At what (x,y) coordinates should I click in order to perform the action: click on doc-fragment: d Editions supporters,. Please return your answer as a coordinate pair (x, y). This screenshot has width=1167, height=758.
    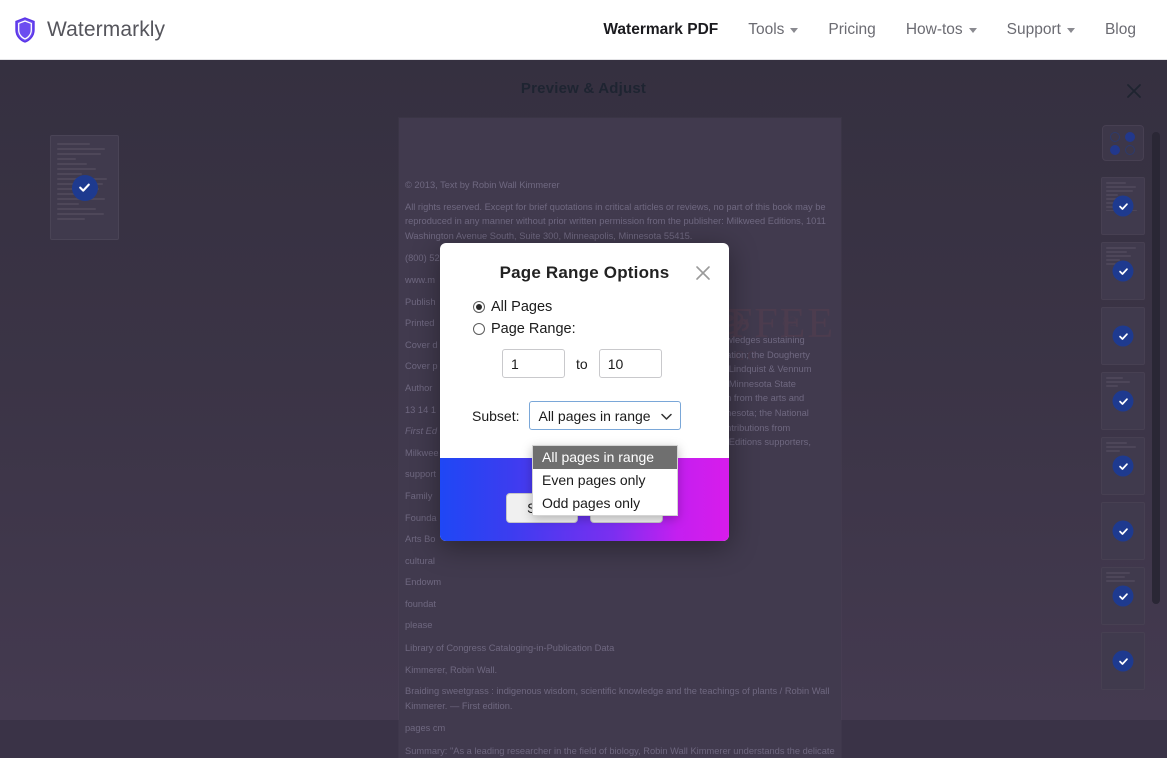
    Looking at the image, I should click on (766, 442).